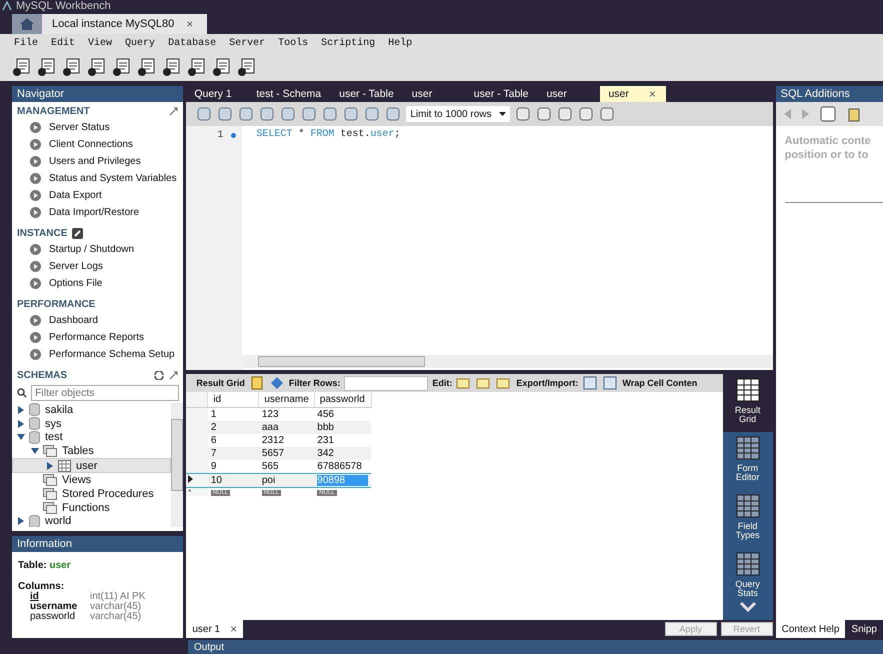 The height and width of the screenshot is (654, 883). I want to click on connection-tab: Local instance MySQL80 ×, so click(125, 24).